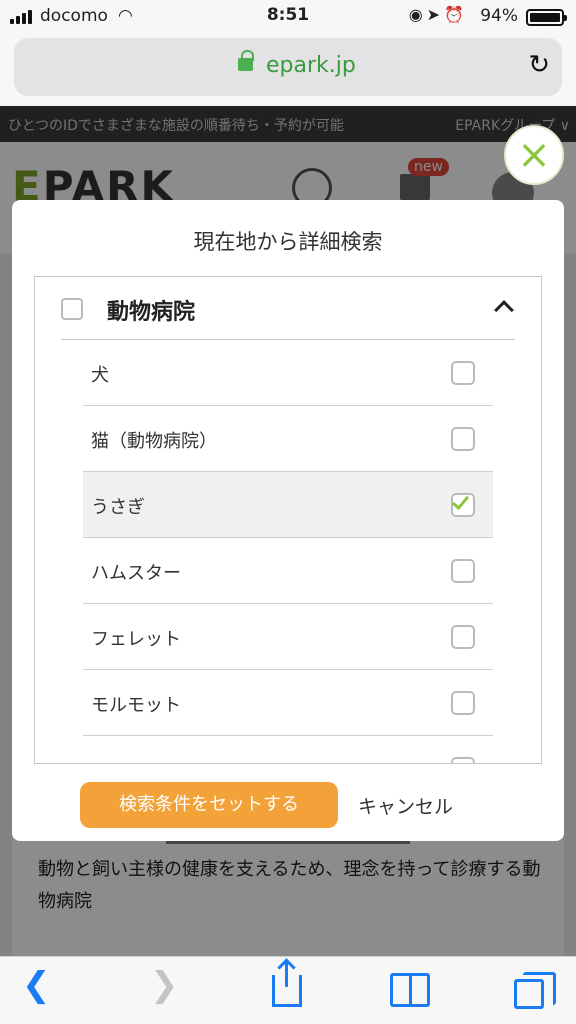 Image resolution: width=576 pixels, height=1024 pixels. Describe the element at coordinates (136, 639) in the screenshot. I see `subcategory-label: フェレット` at that location.